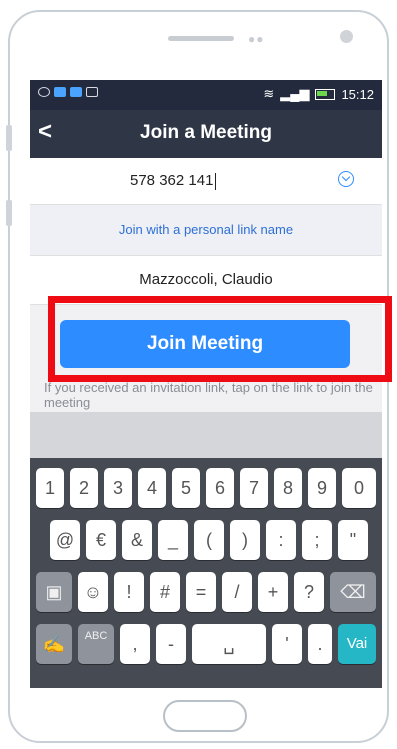 The height and width of the screenshot is (749, 397). What do you see at coordinates (118, 488) in the screenshot?
I see `key-3: 3` at bounding box center [118, 488].